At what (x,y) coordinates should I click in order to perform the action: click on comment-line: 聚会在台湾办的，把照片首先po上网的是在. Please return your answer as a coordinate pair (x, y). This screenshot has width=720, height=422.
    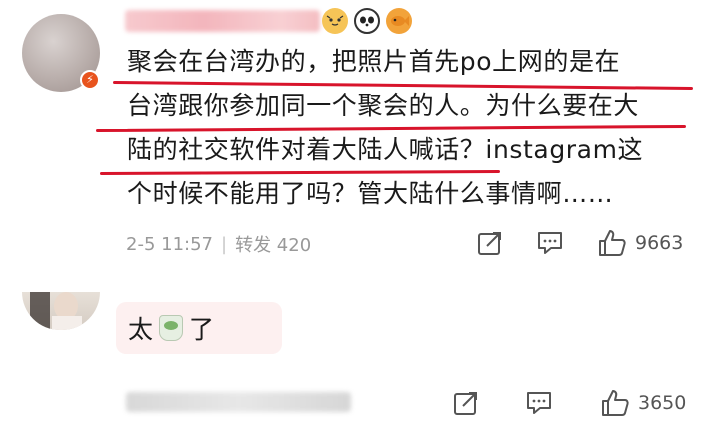
    Looking at the image, I should click on (374, 61).